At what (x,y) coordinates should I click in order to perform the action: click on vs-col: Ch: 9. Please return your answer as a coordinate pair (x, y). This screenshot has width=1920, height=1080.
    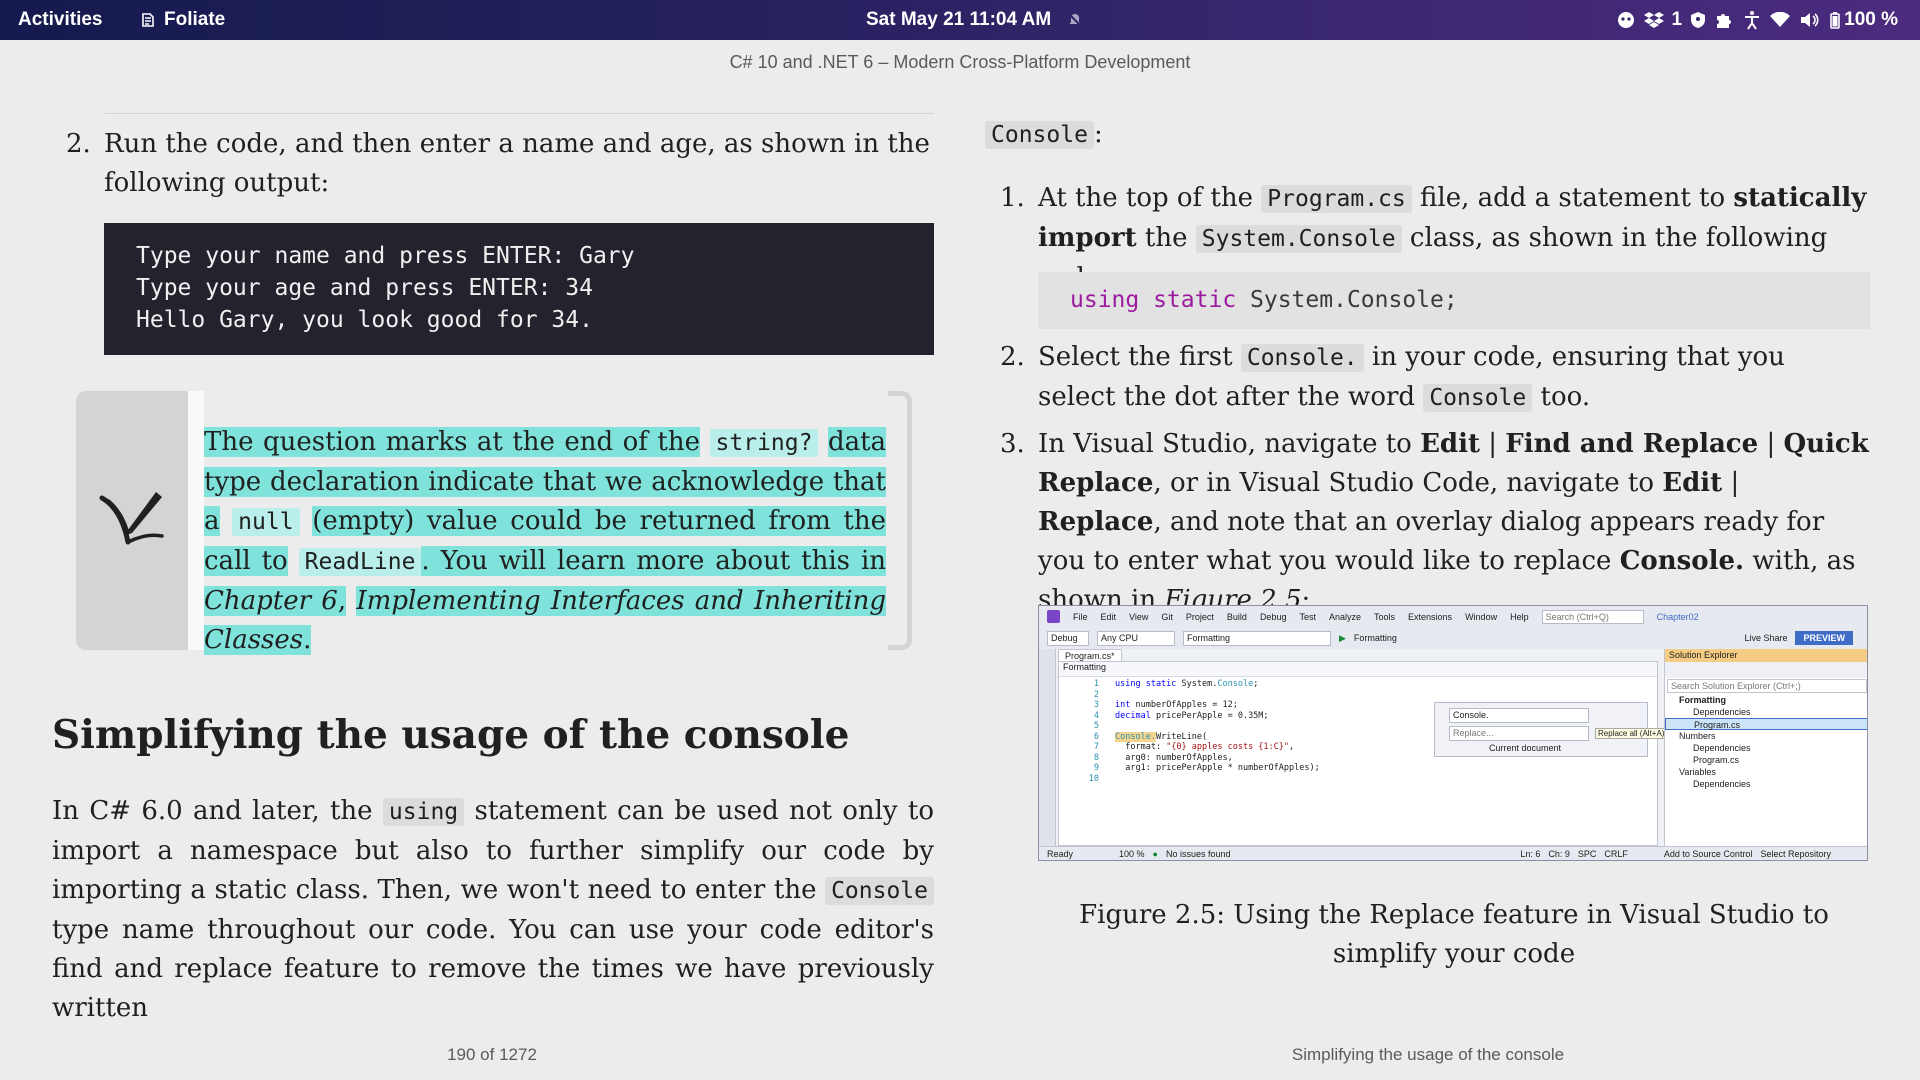
    Looking at the image, I should click on (1559, 854).